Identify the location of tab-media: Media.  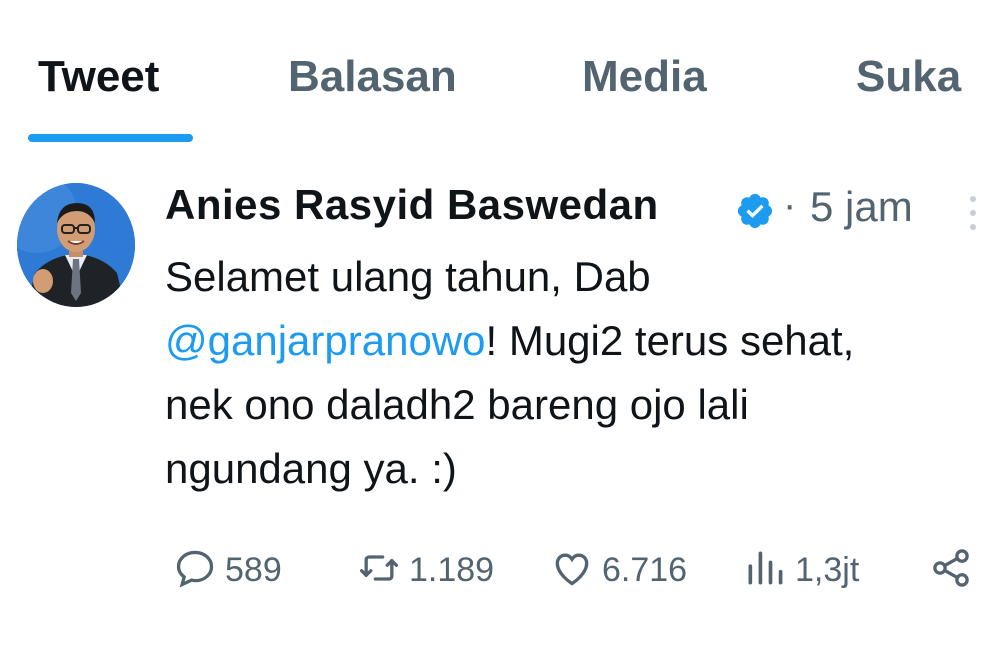
(644, 77).